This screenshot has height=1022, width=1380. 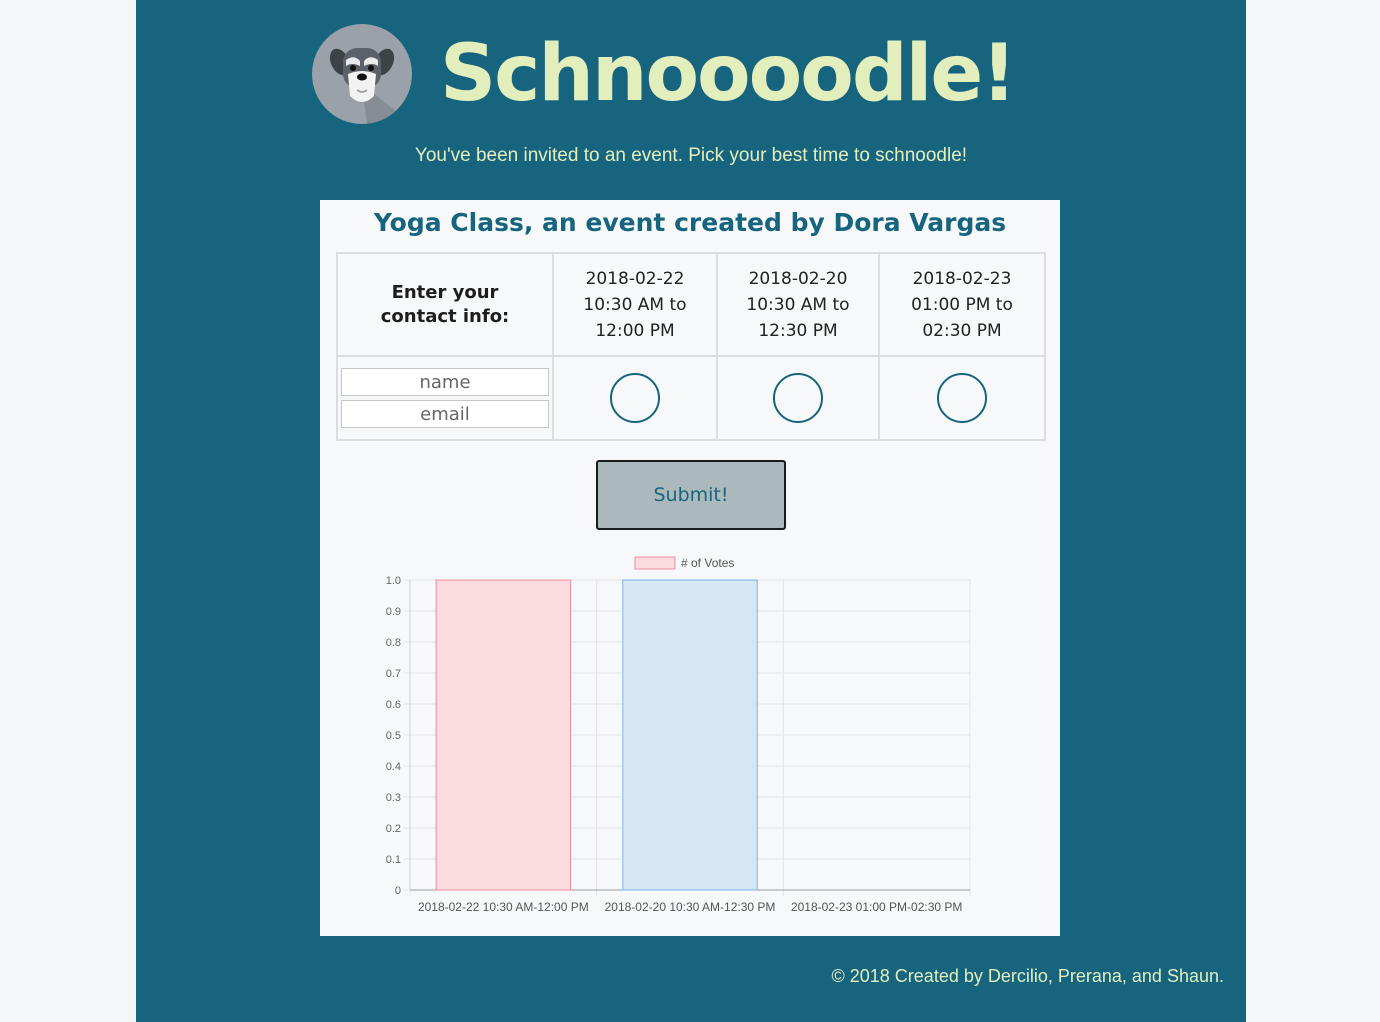 I want to click on y-tick-label: 0.4, so click(x=393, y=767).